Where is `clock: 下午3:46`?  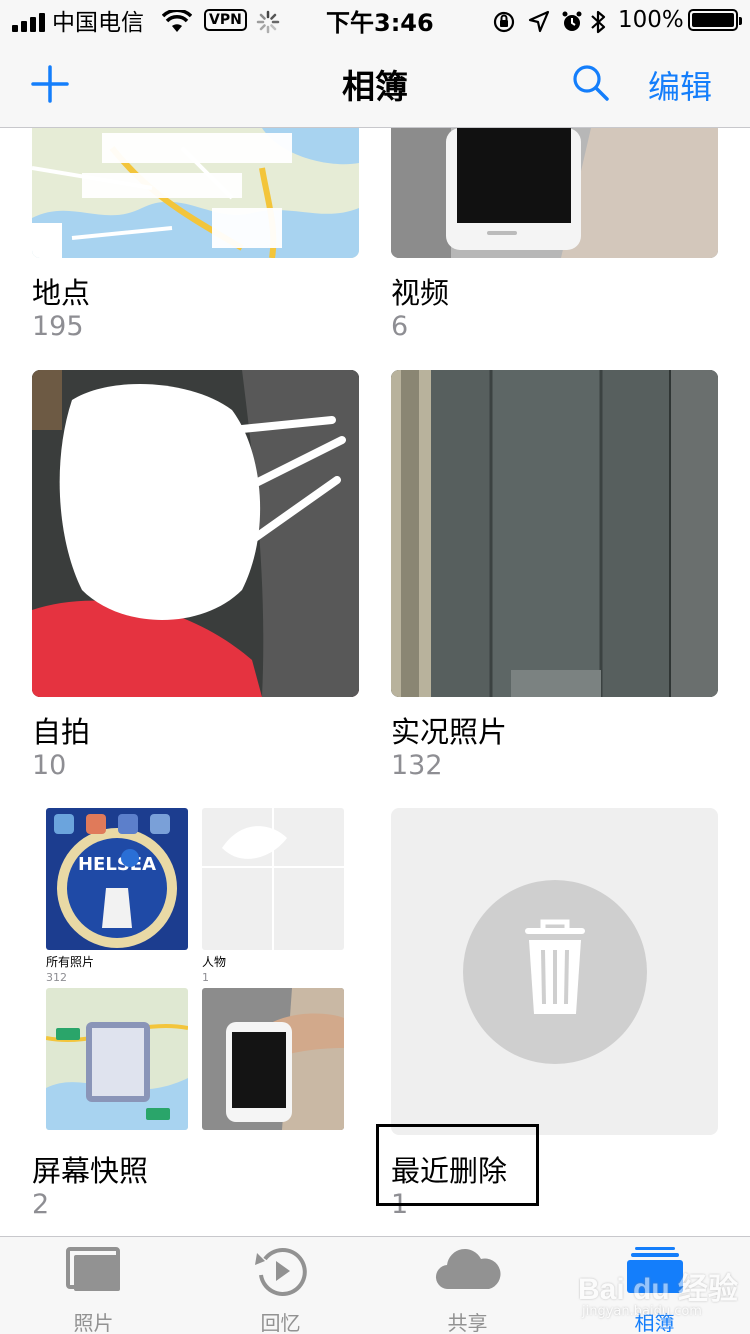 clock: 下午3:46 is located at coordinates (380, 22).